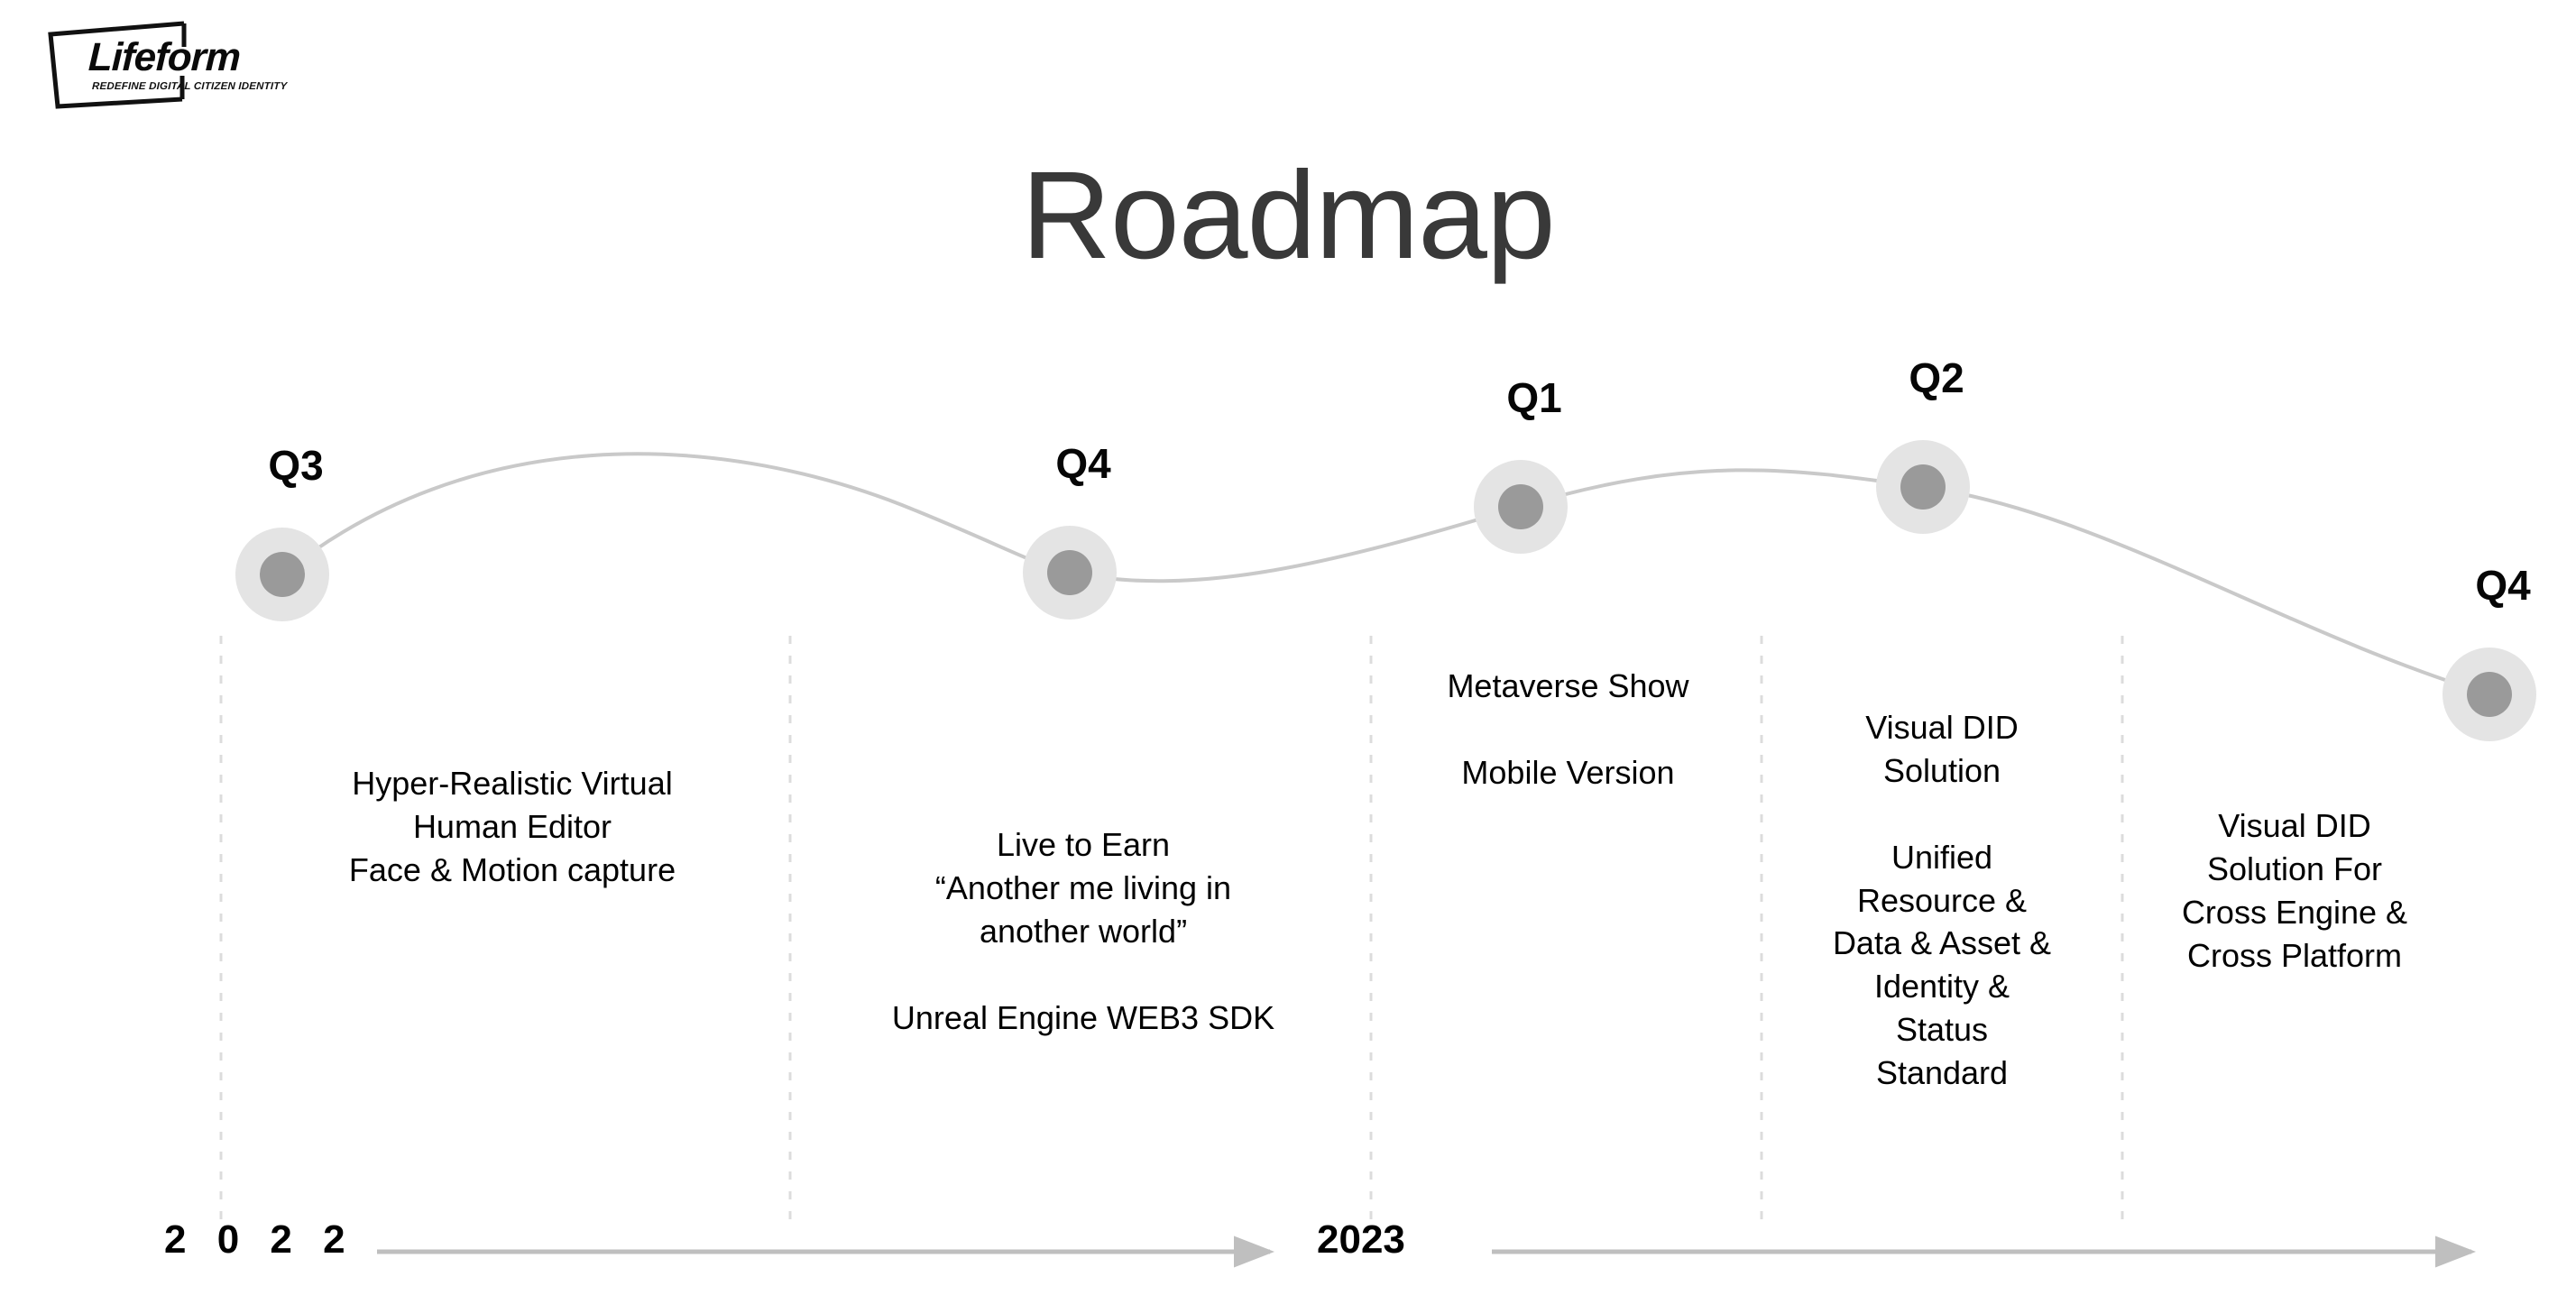  I want to click on logo-wordmark: Lifeform, so click(164, 57).